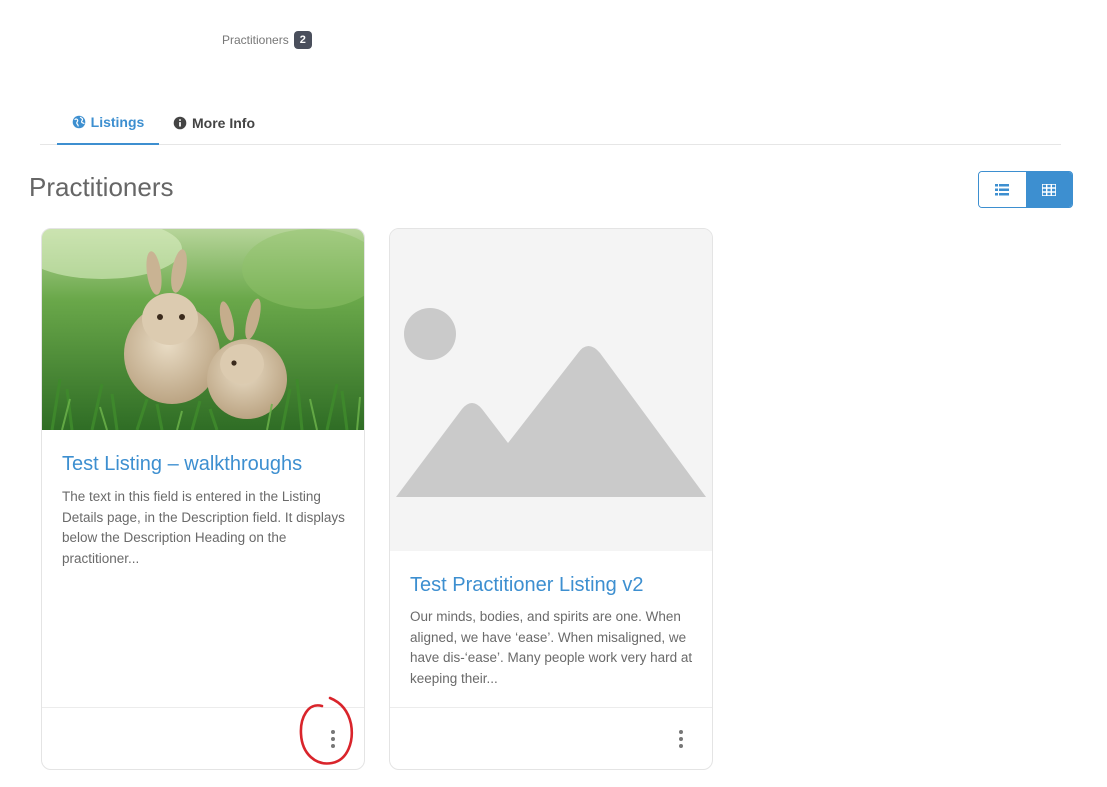 The image size is (1107, 787). Describe the element at coordinates (203, 329) in the screenshot. I see `listing-image` at that location.